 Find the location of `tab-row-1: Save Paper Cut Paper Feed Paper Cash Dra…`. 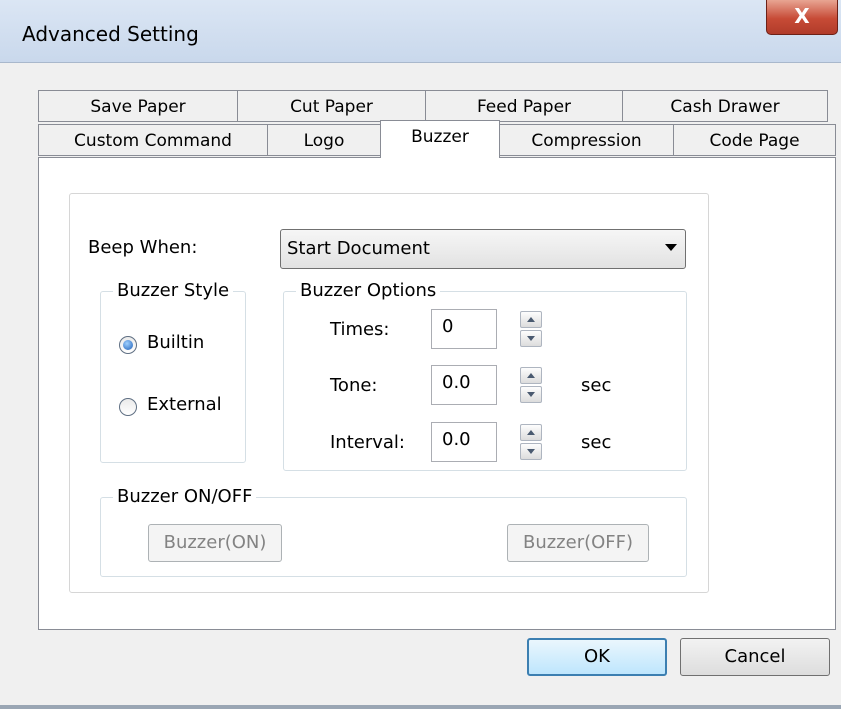

tab-row-1: Save Paper Cut Paper Feed Paper Cash Dra… is located at coordinates (433, 107).